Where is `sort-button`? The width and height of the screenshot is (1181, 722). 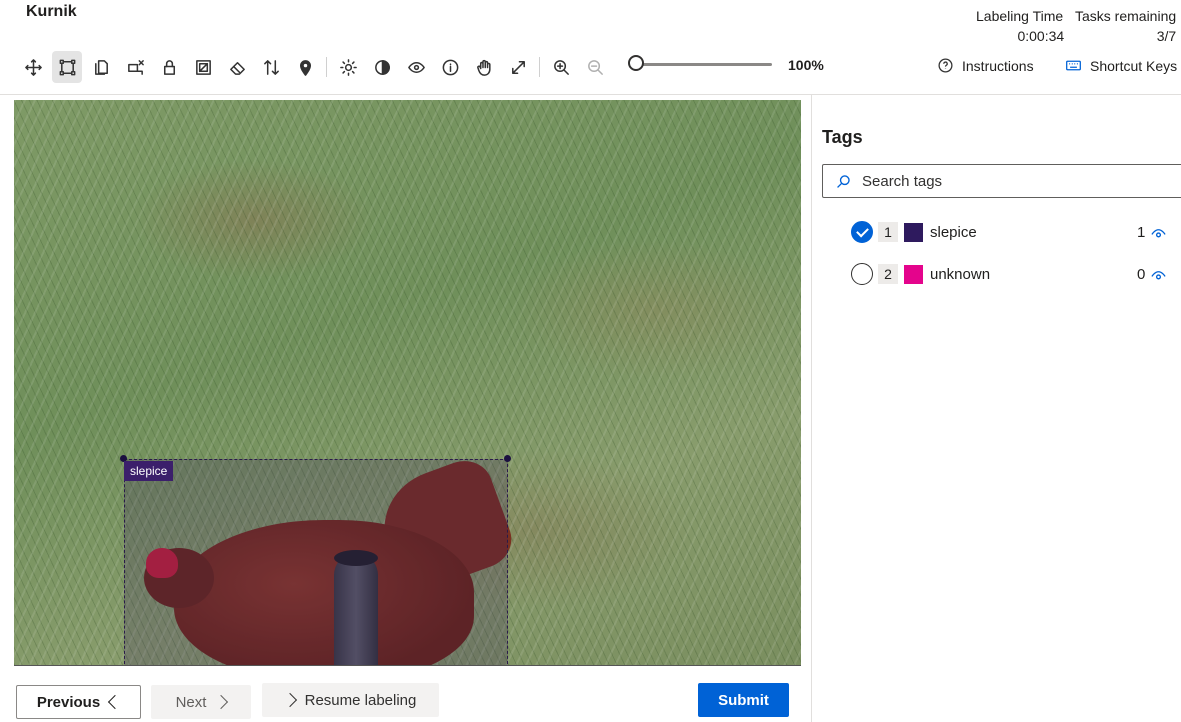
sort-button is located at coordinates (271, 67).